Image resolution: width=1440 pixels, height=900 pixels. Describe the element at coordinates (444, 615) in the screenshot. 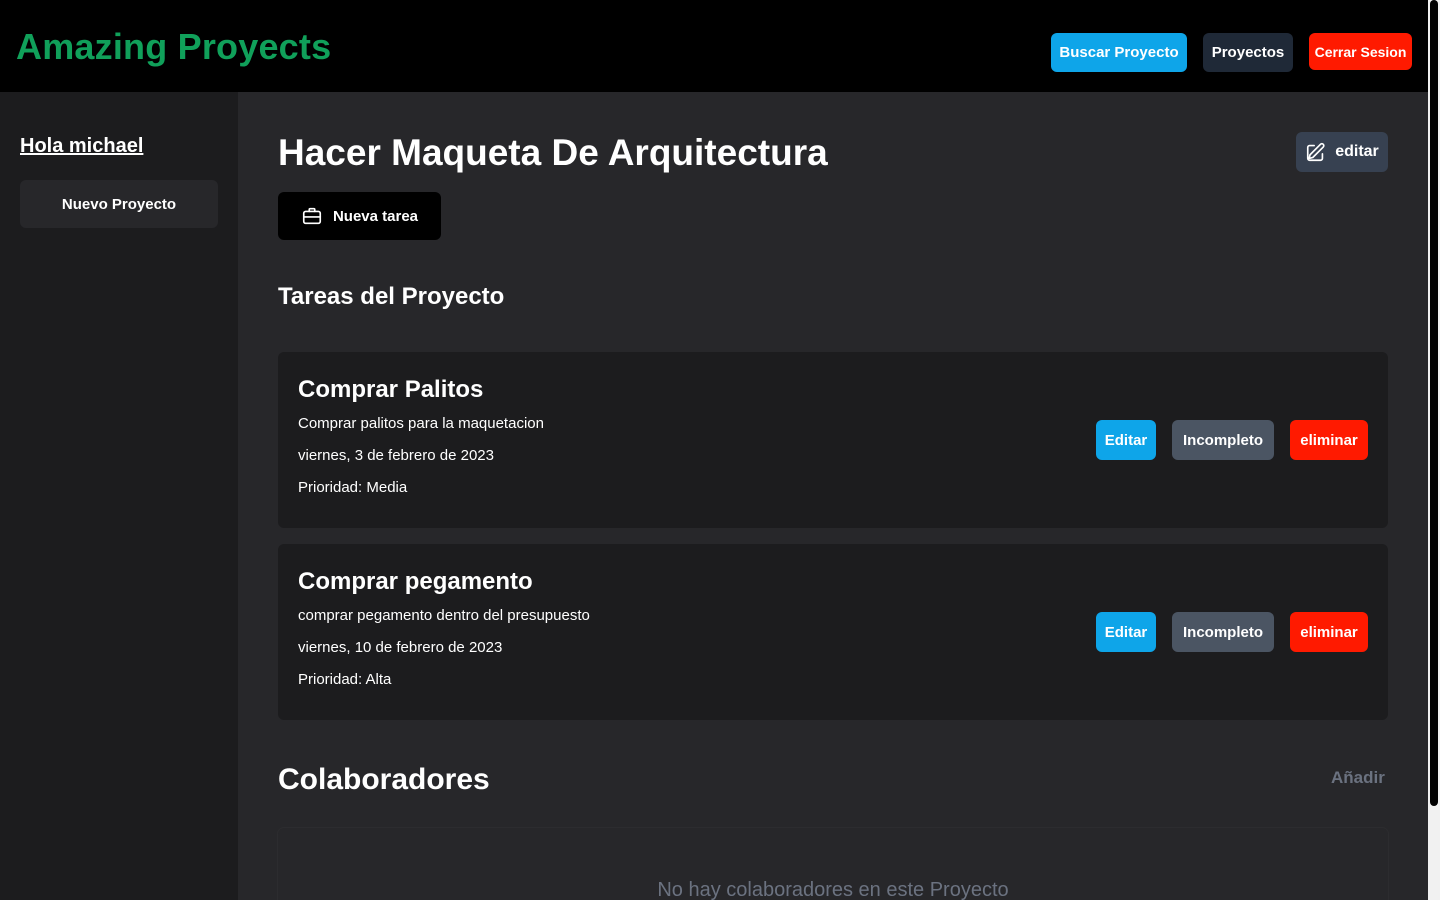

I see `task-description: comprar pegamento dentro del presupuesto` at that location.